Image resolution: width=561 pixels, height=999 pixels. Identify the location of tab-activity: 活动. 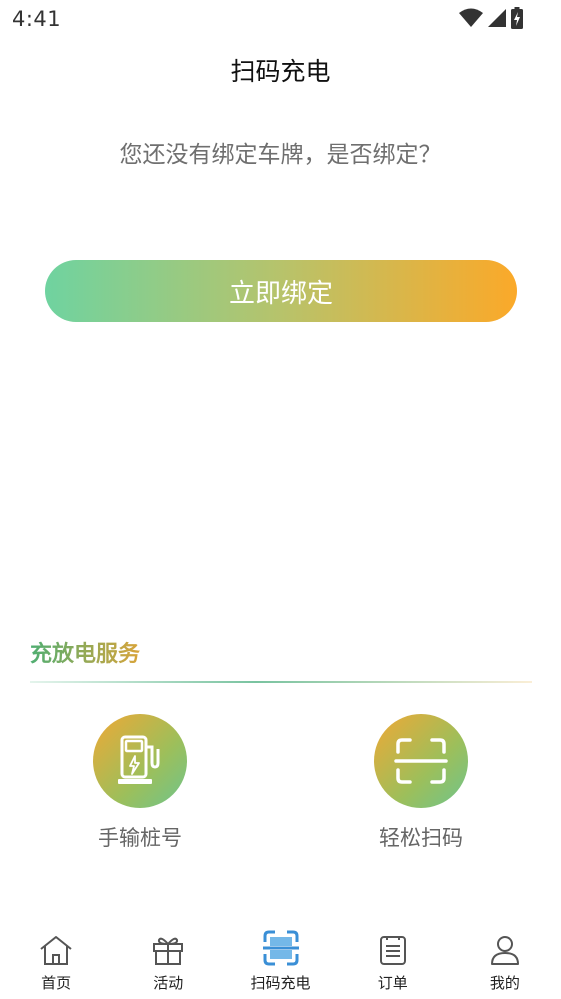
(168, 960).